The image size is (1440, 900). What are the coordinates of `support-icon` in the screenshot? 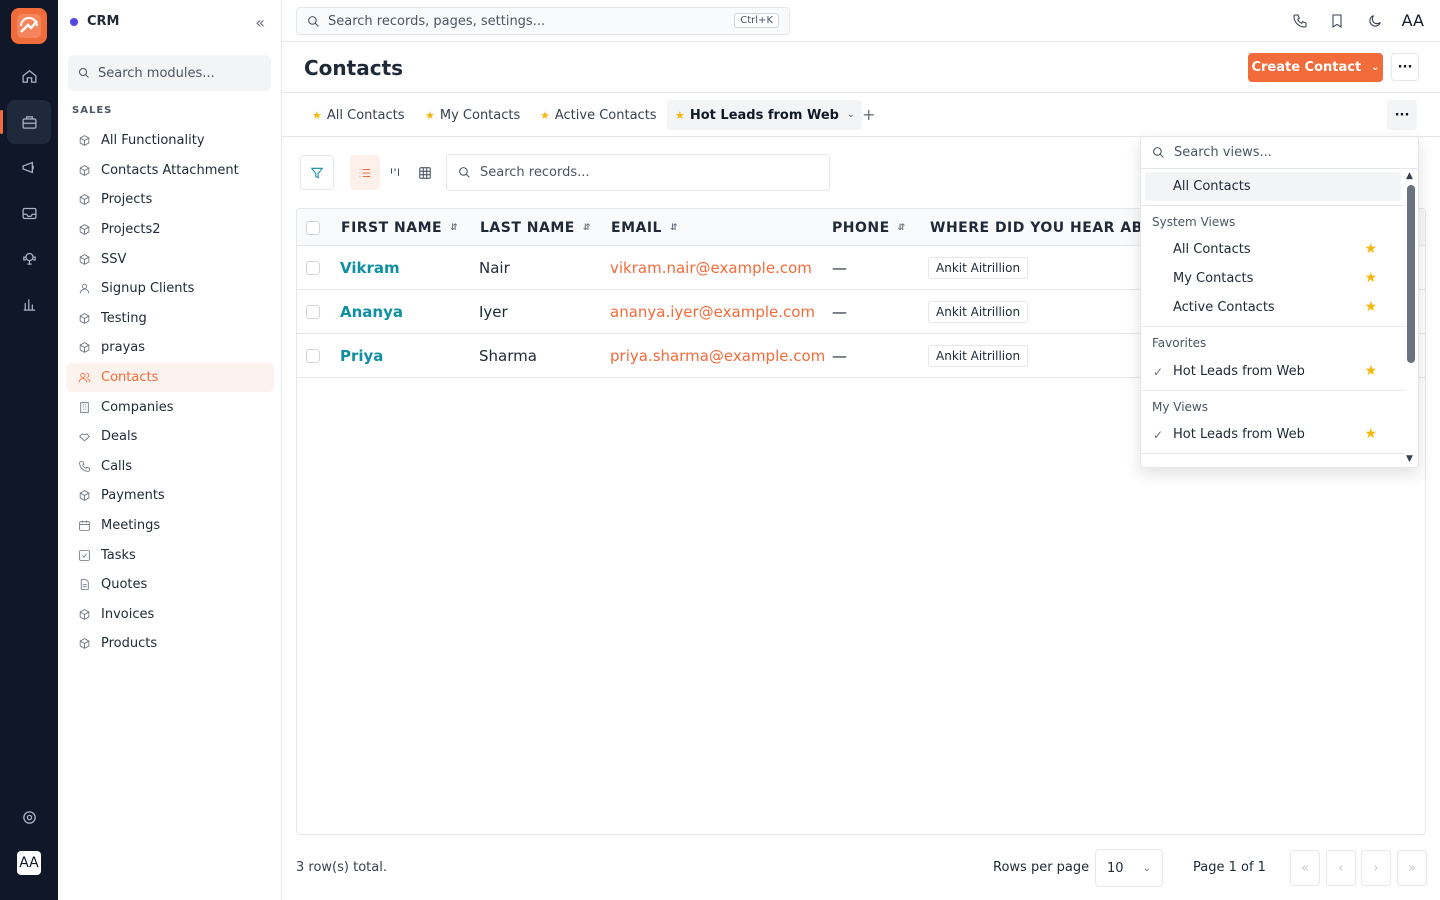 It's located at (29, 258).